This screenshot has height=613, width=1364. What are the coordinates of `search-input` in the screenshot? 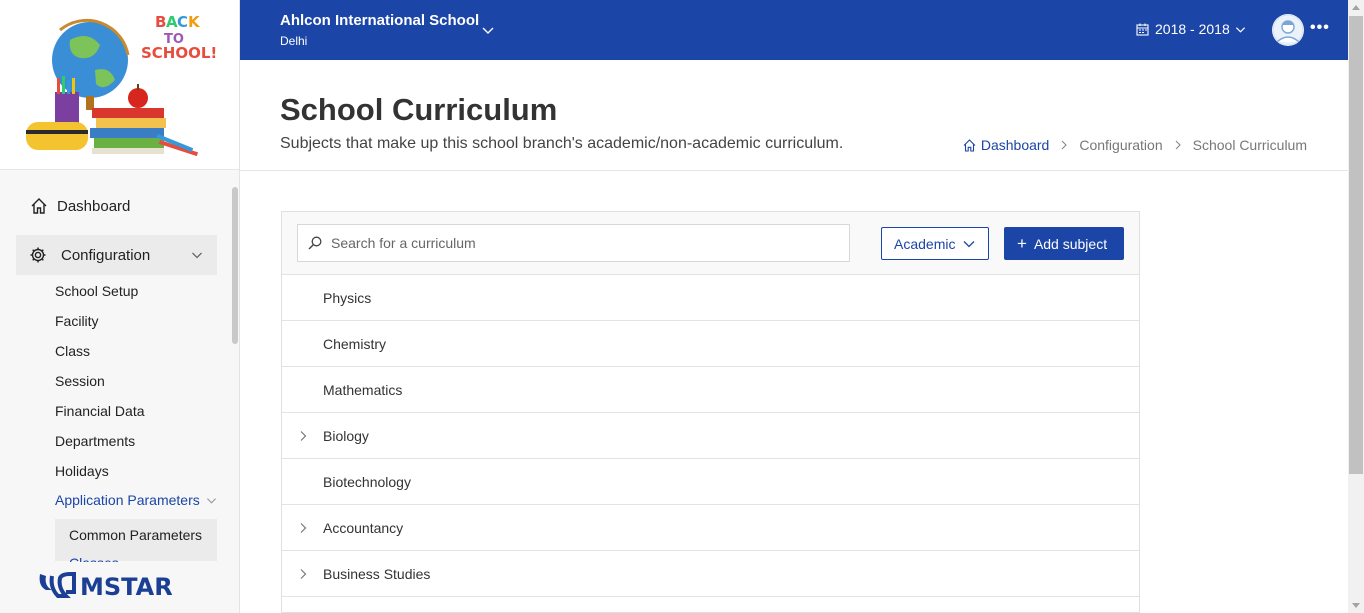 It's located at (581, 243).